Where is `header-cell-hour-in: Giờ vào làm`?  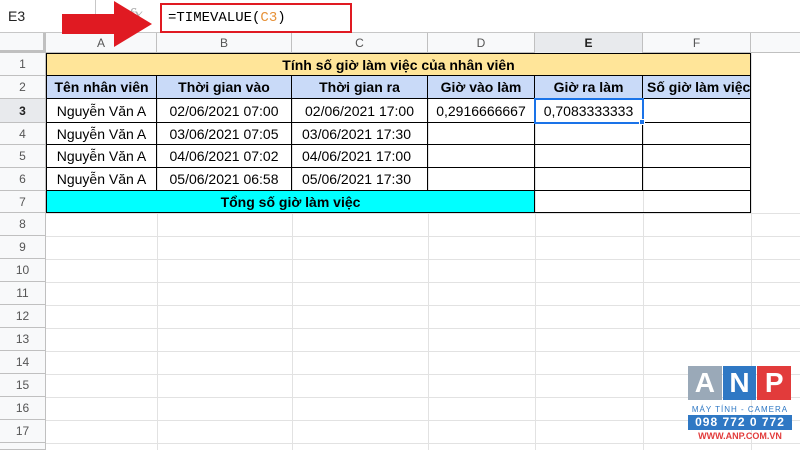
header-cell-hour-in: Giờ vào làm is located at coordinates (481, 87).